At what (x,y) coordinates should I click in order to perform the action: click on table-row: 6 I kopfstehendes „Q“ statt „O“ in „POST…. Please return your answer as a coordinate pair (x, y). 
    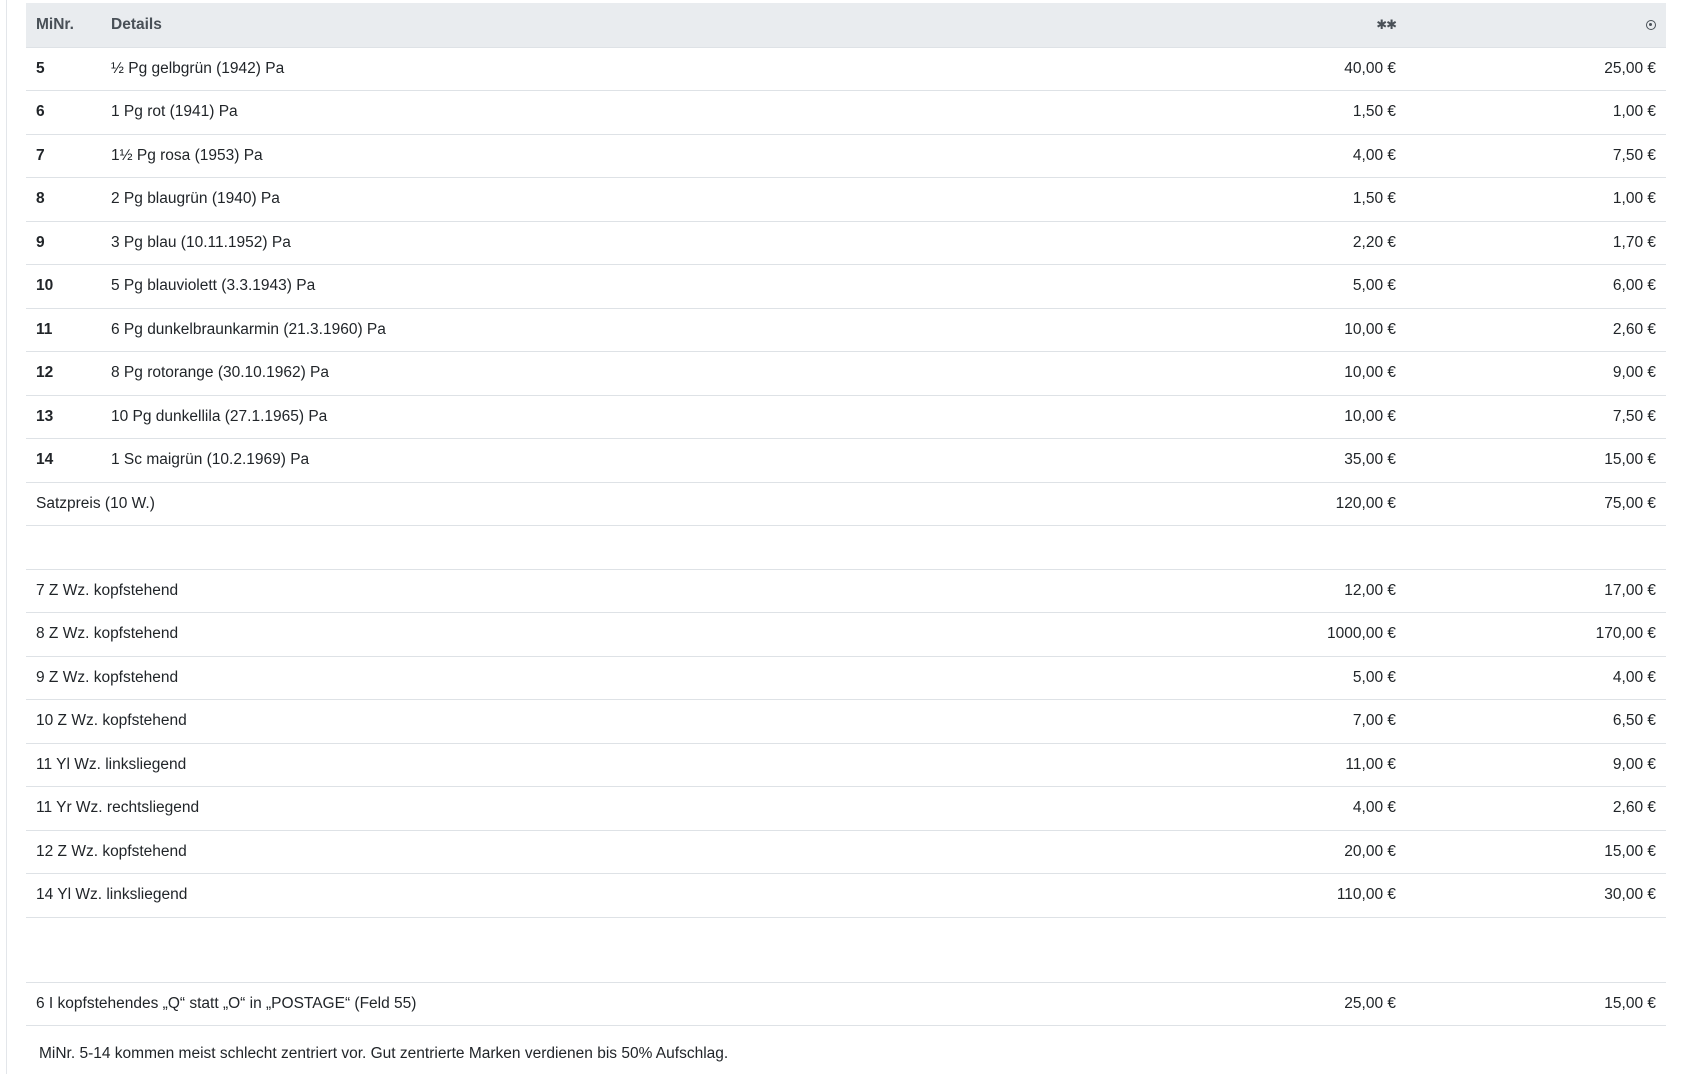
    Looking at the image, I should click on (846, 1004).